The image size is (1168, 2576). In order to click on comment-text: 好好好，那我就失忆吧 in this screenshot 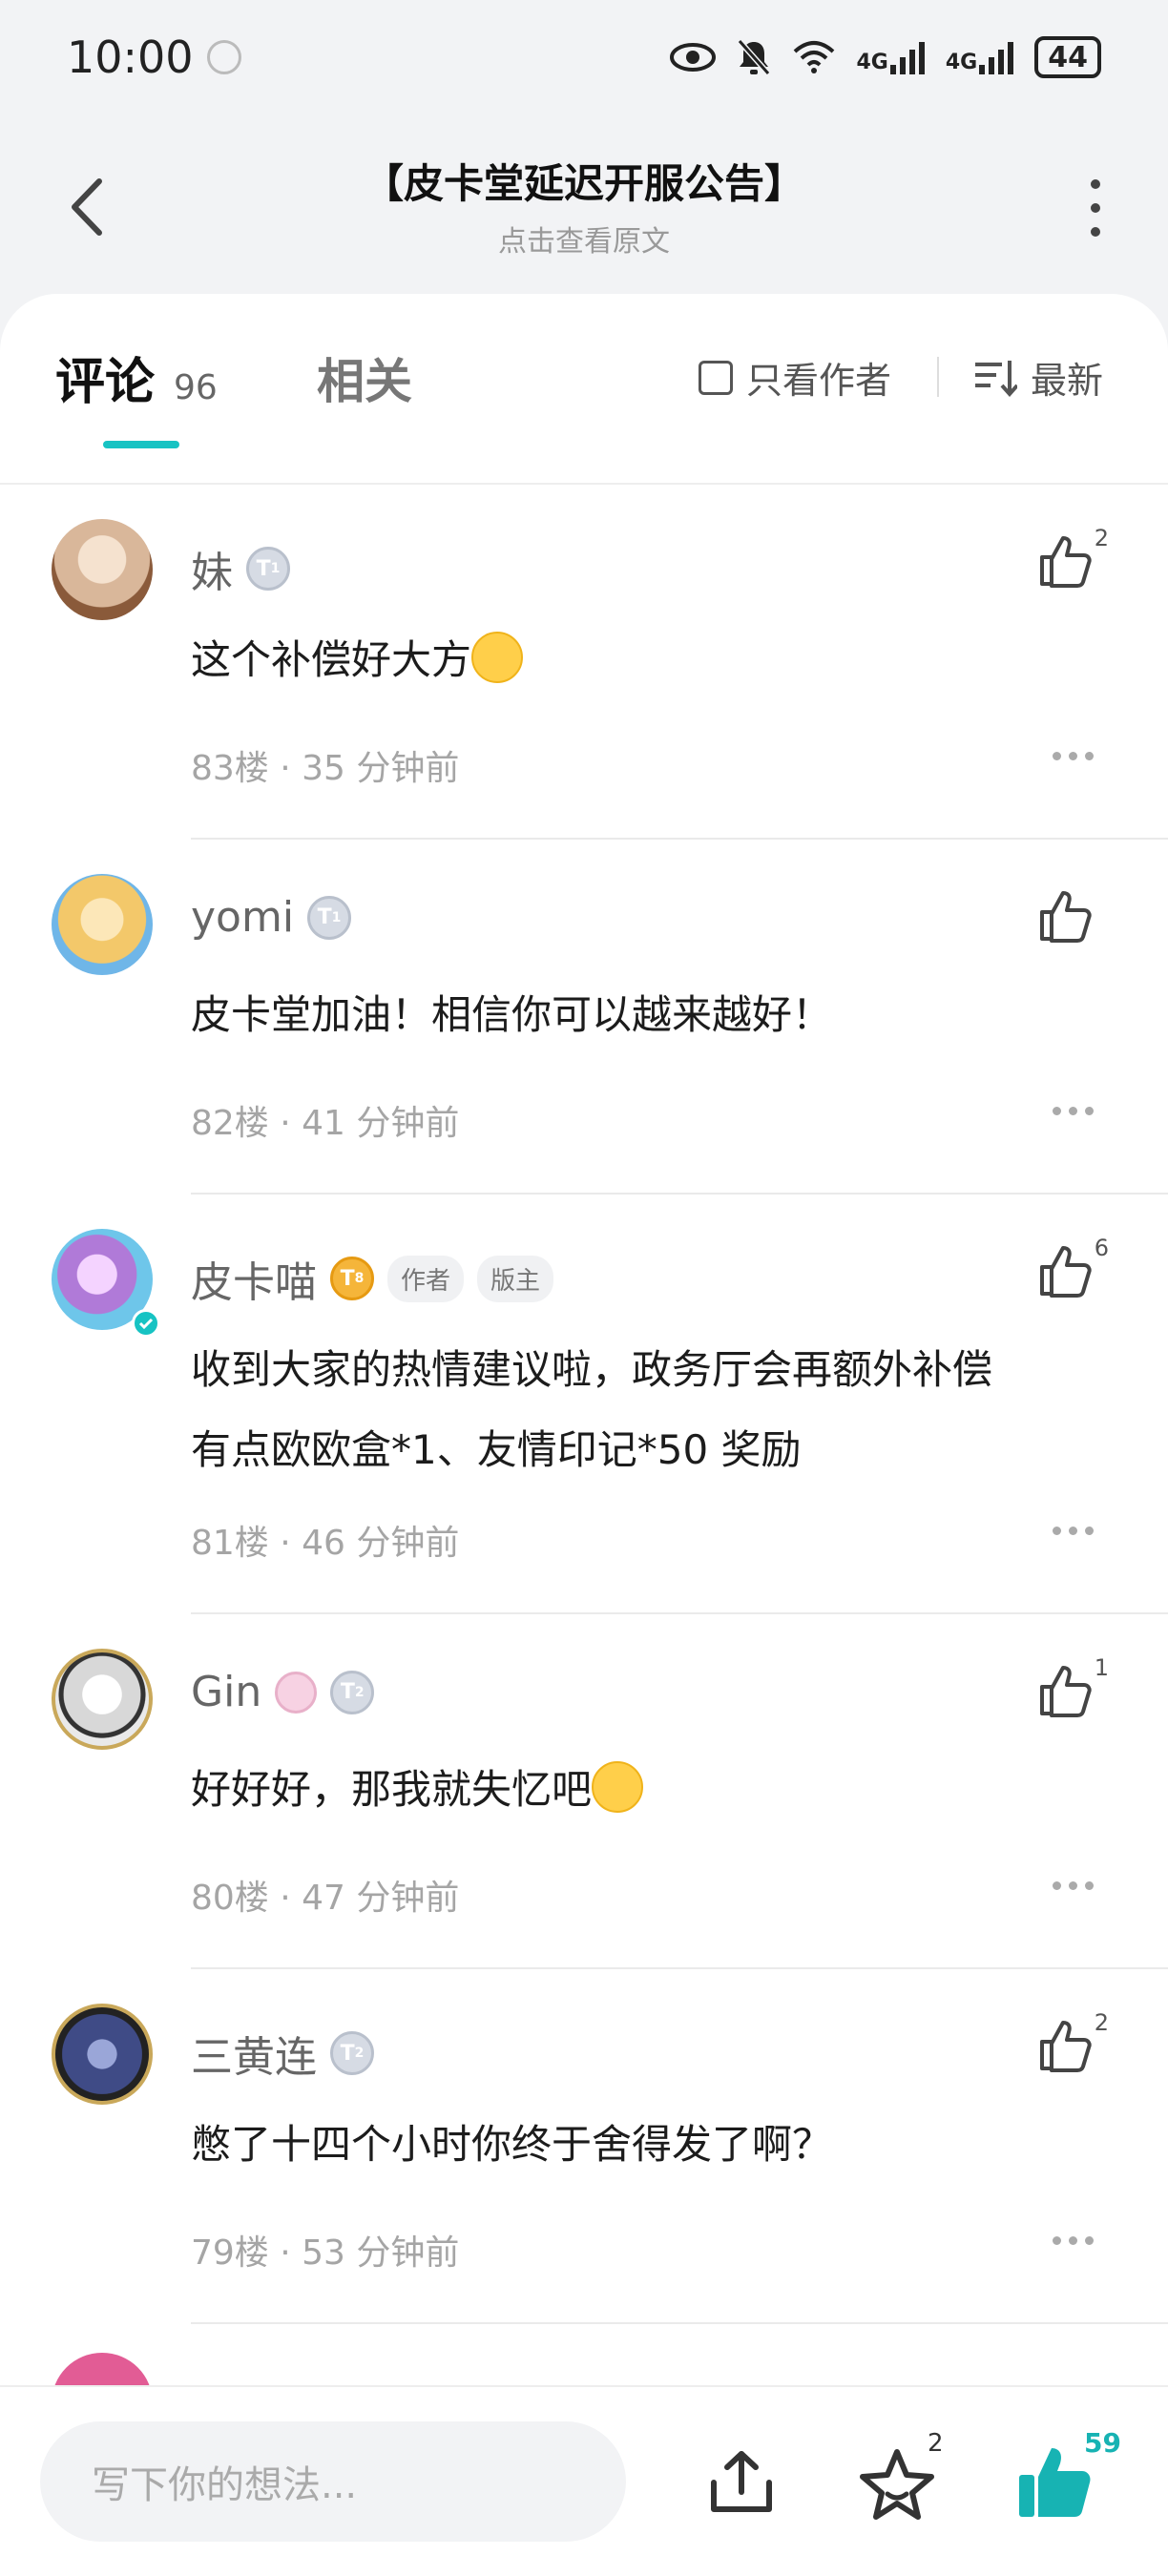, I will do `click(649, 1790)`.